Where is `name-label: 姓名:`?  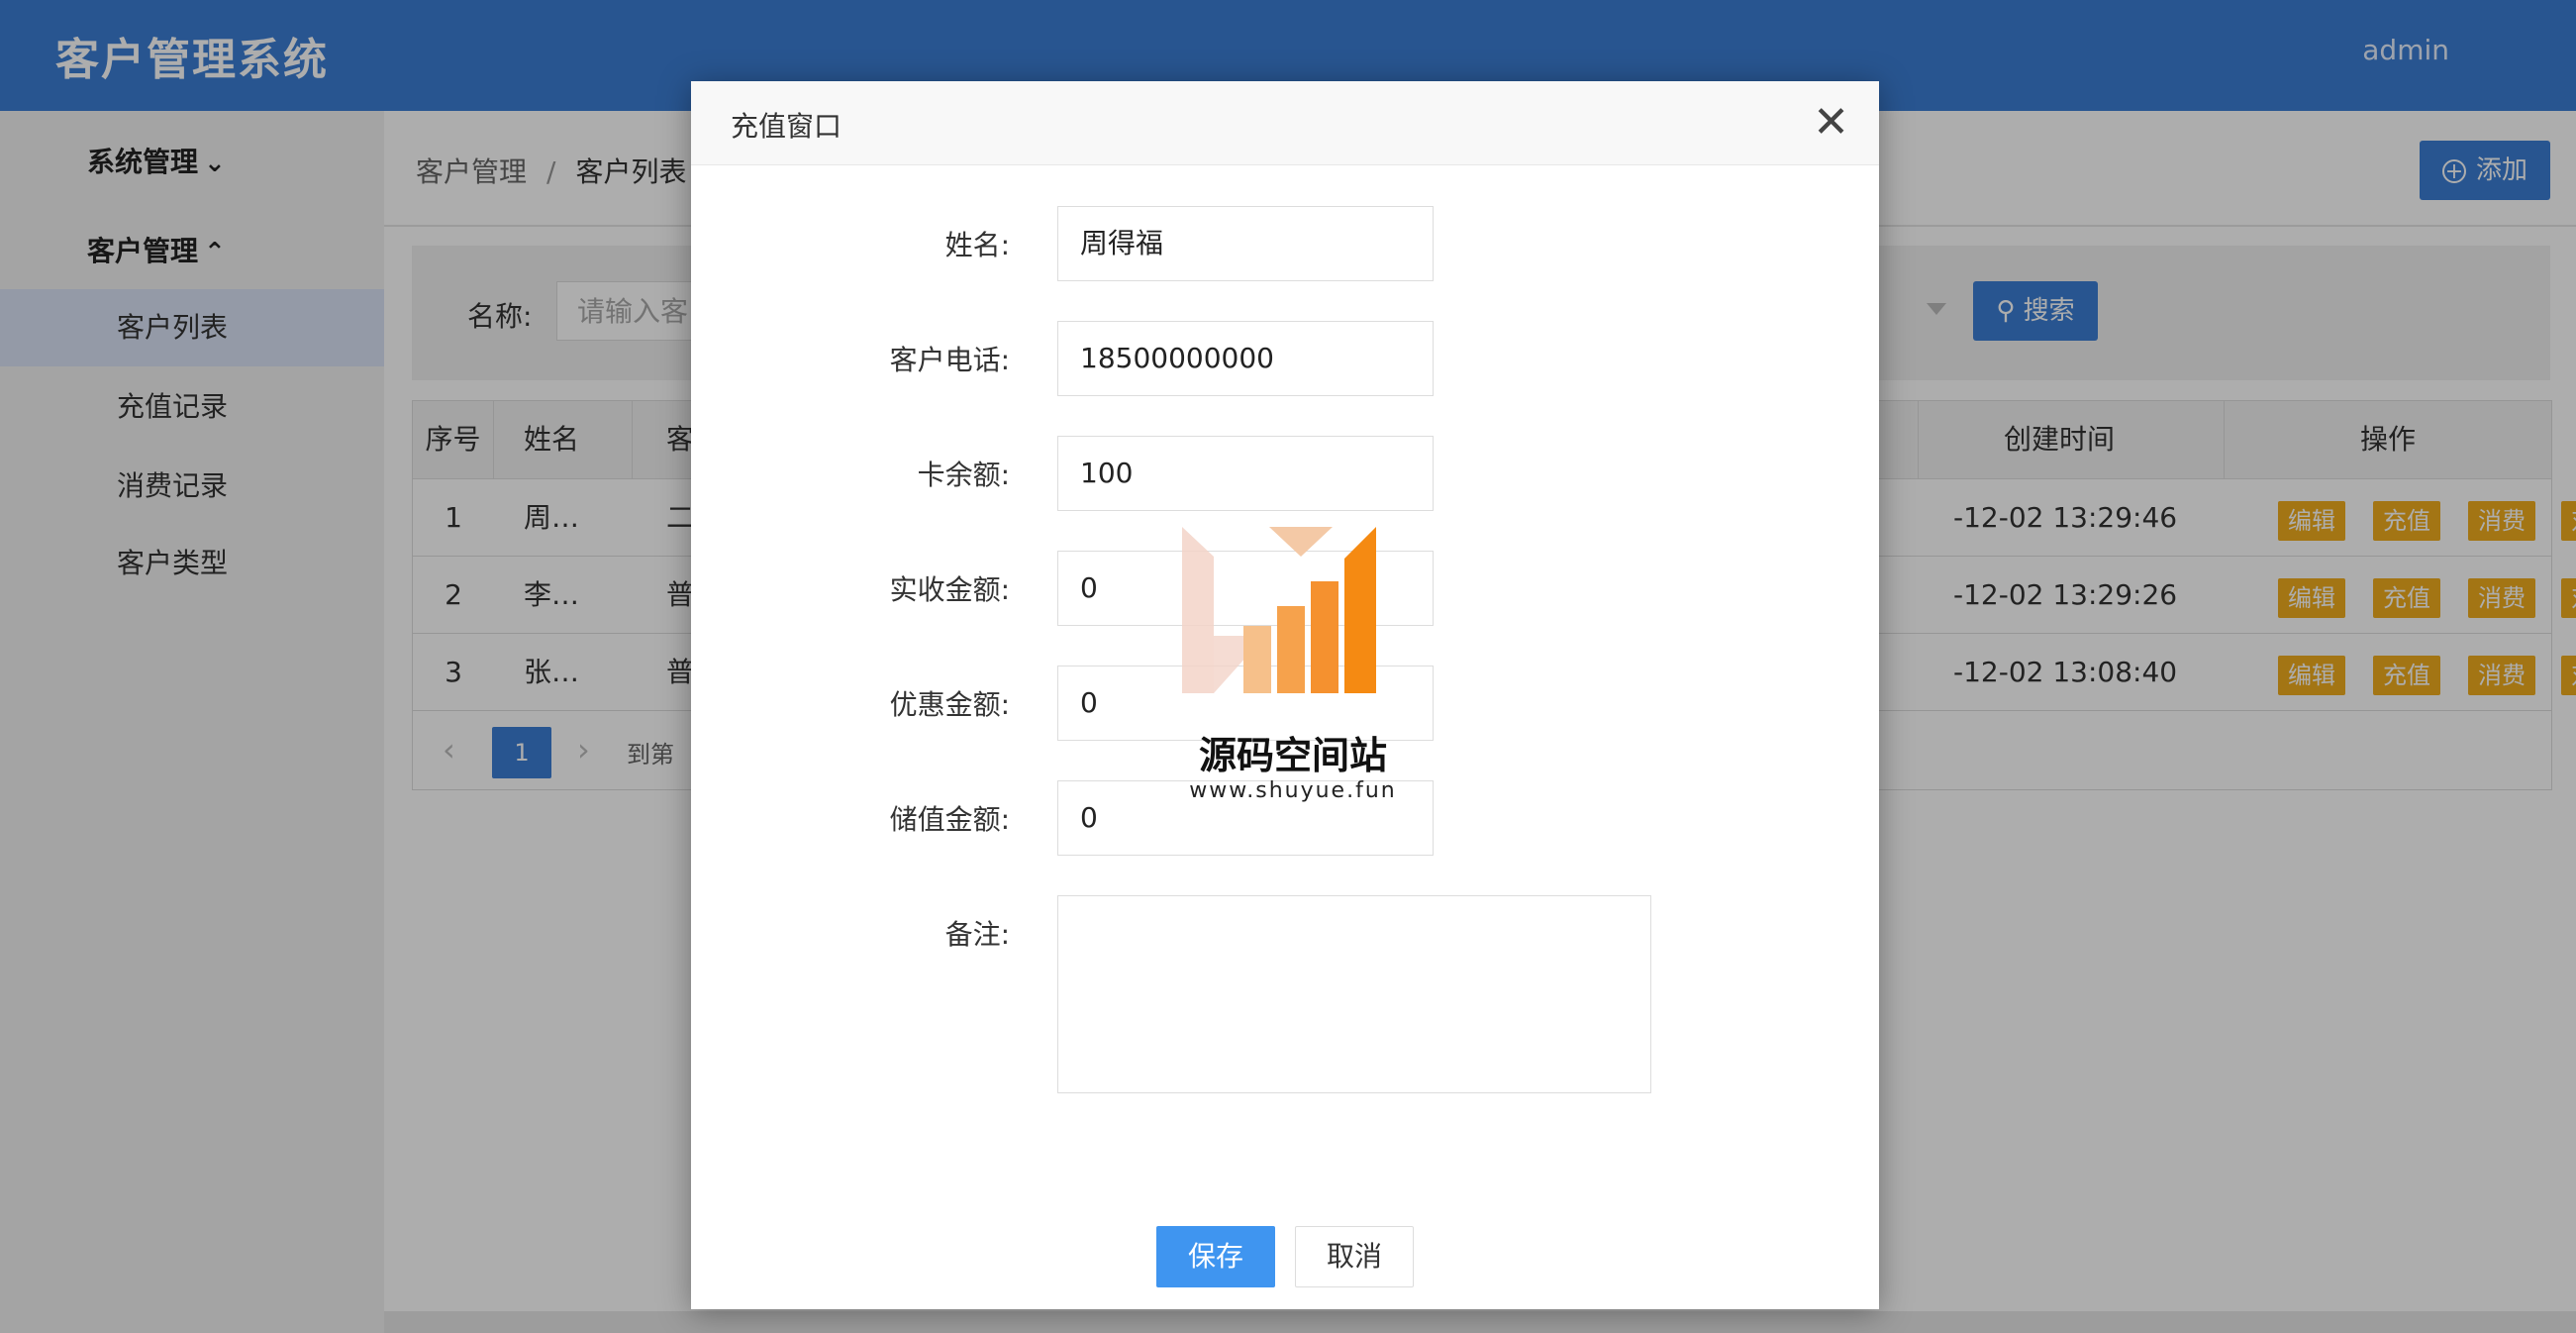 name-label: 姓名: is located at coordinates (977, 245).